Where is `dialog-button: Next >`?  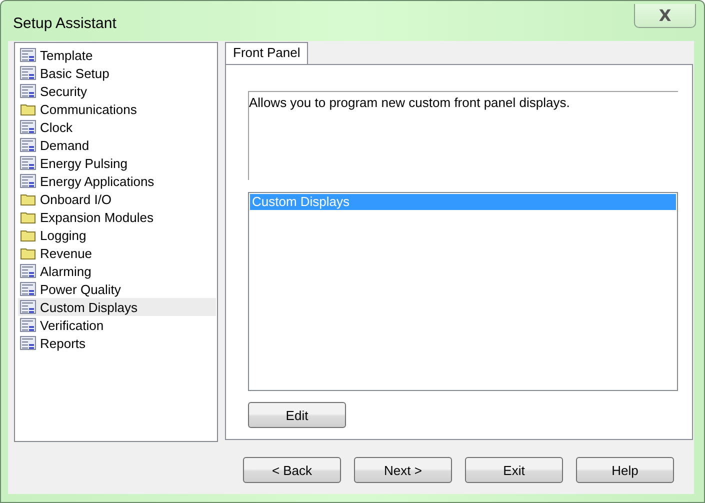
dialog-button: Next > is located at coordinates (403, 470).